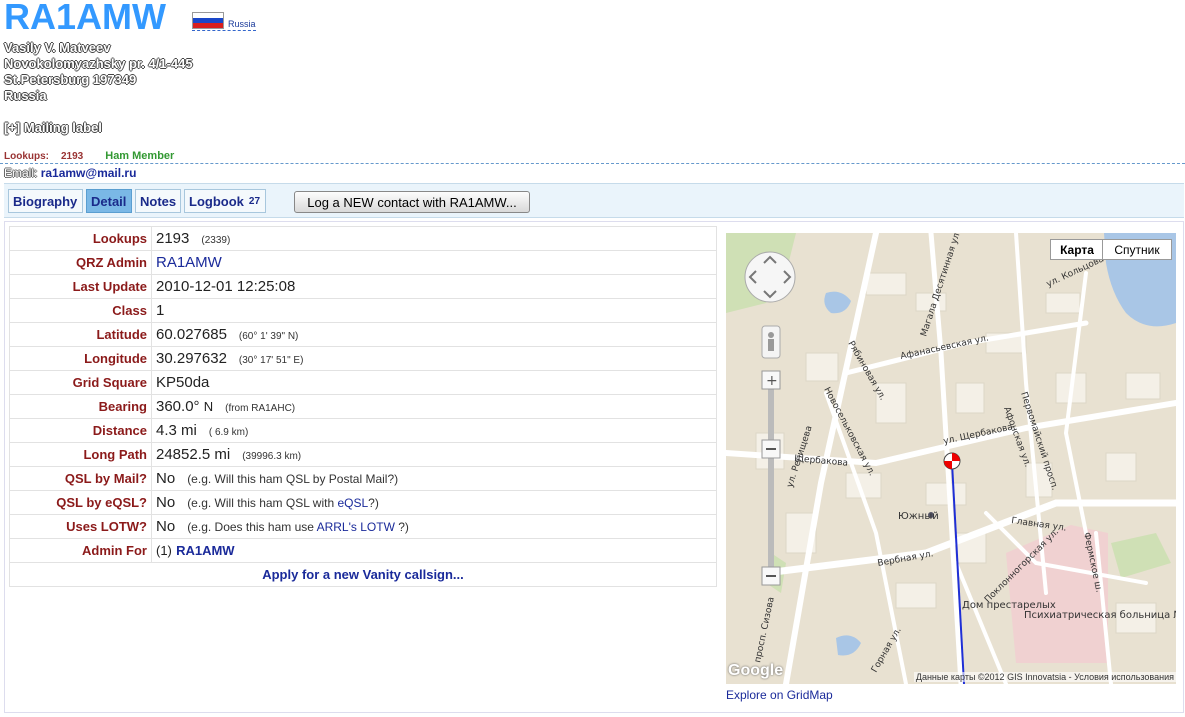 Image resolution: width=1185 pixels, height=717 pixels. Describe the element at coordinates (352, 503) in the screenshot. I see `eqsl-link: eQSL` at that location.